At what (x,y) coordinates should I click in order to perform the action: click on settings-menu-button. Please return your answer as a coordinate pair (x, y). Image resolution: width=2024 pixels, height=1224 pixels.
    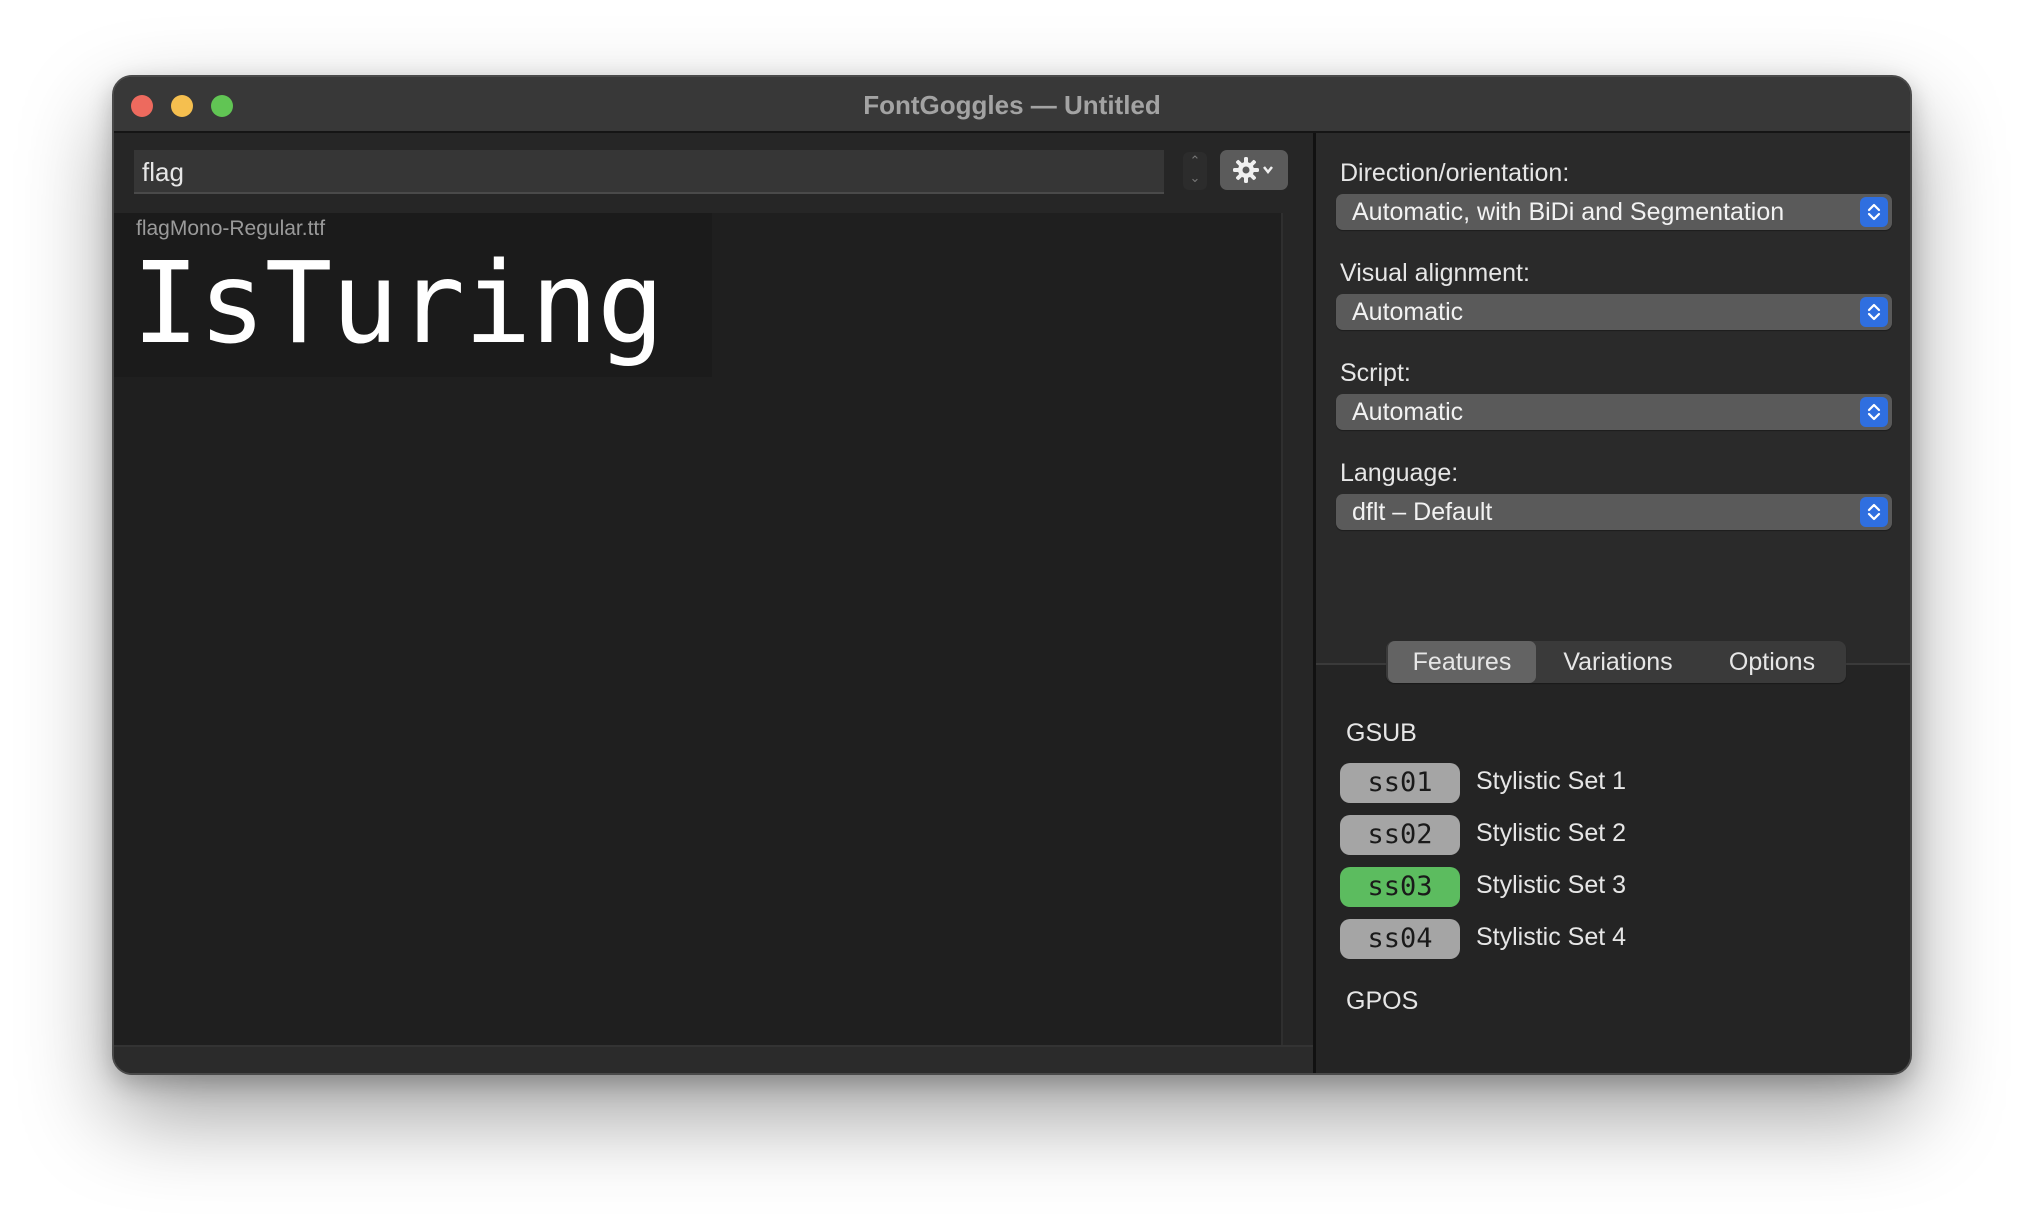
    Looking at the image, I should click on (1254, 170).